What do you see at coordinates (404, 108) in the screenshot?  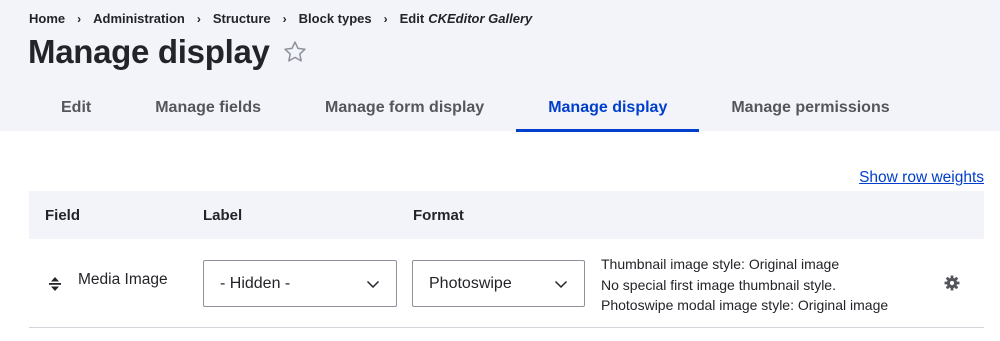 I see `tab-manage-form-display: Manage form display` at bounding box center [404, 108].